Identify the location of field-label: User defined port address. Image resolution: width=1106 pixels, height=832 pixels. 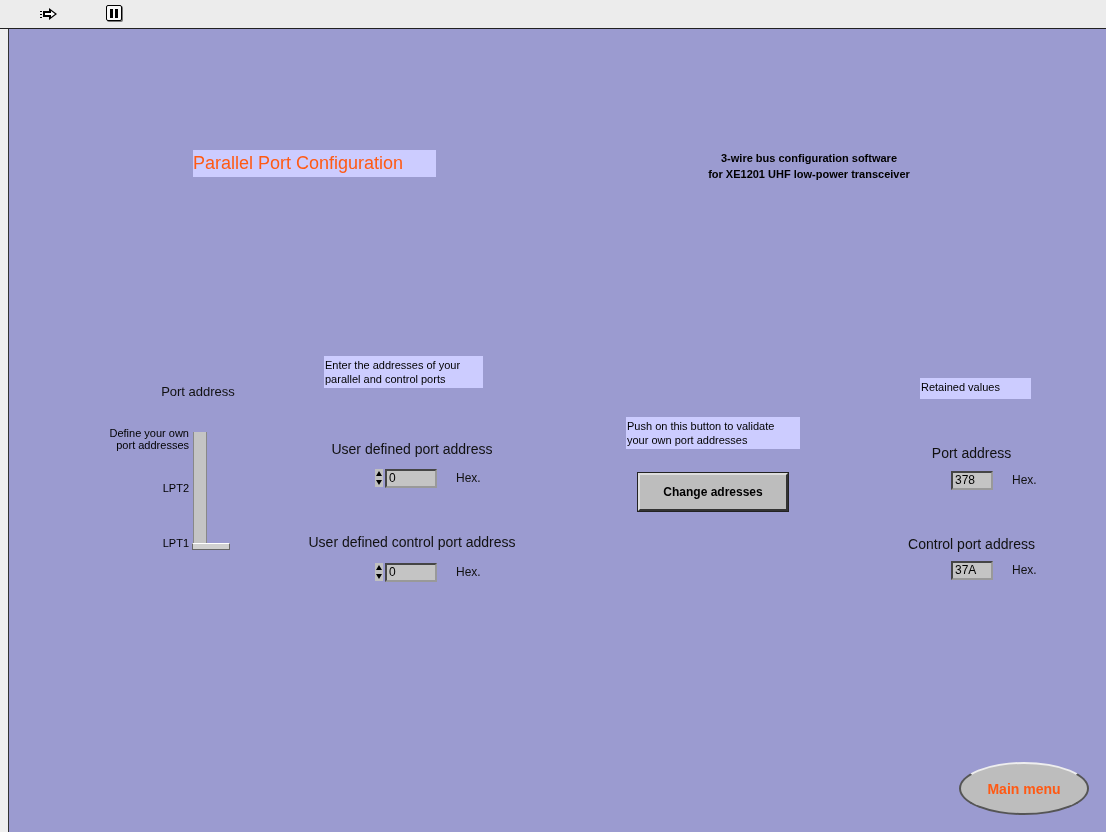
(412, 449).